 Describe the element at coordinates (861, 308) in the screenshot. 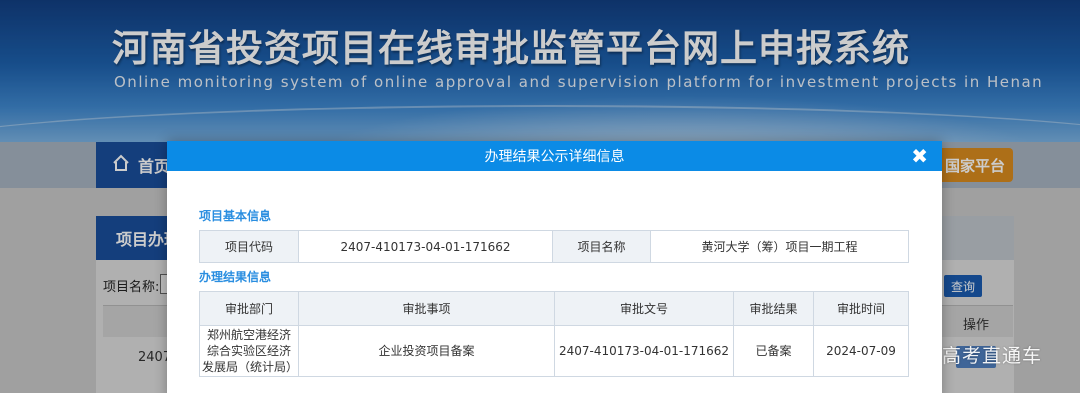

I see `column-header-date: 审批时间` at that location.